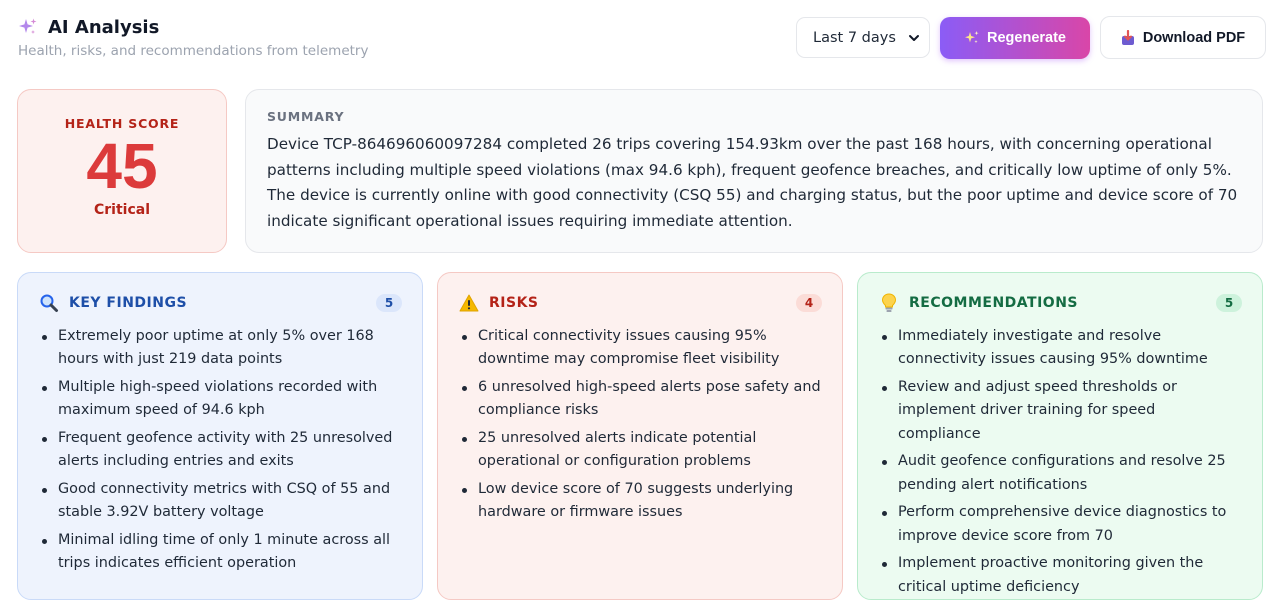 The image size is (1284, 601). What do you see at coordinates (306, 116) in the screenshot?
I see `summary-label: SUMMARY` at bounding box center [306, 116].